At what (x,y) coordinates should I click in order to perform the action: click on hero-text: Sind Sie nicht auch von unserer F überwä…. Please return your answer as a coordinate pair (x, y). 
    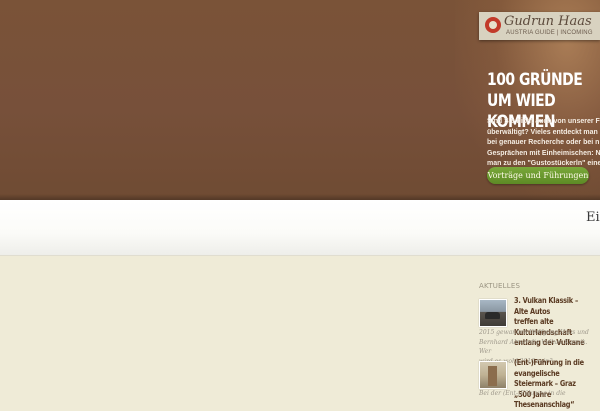
    Looking at the image, I should click on (543, 142).